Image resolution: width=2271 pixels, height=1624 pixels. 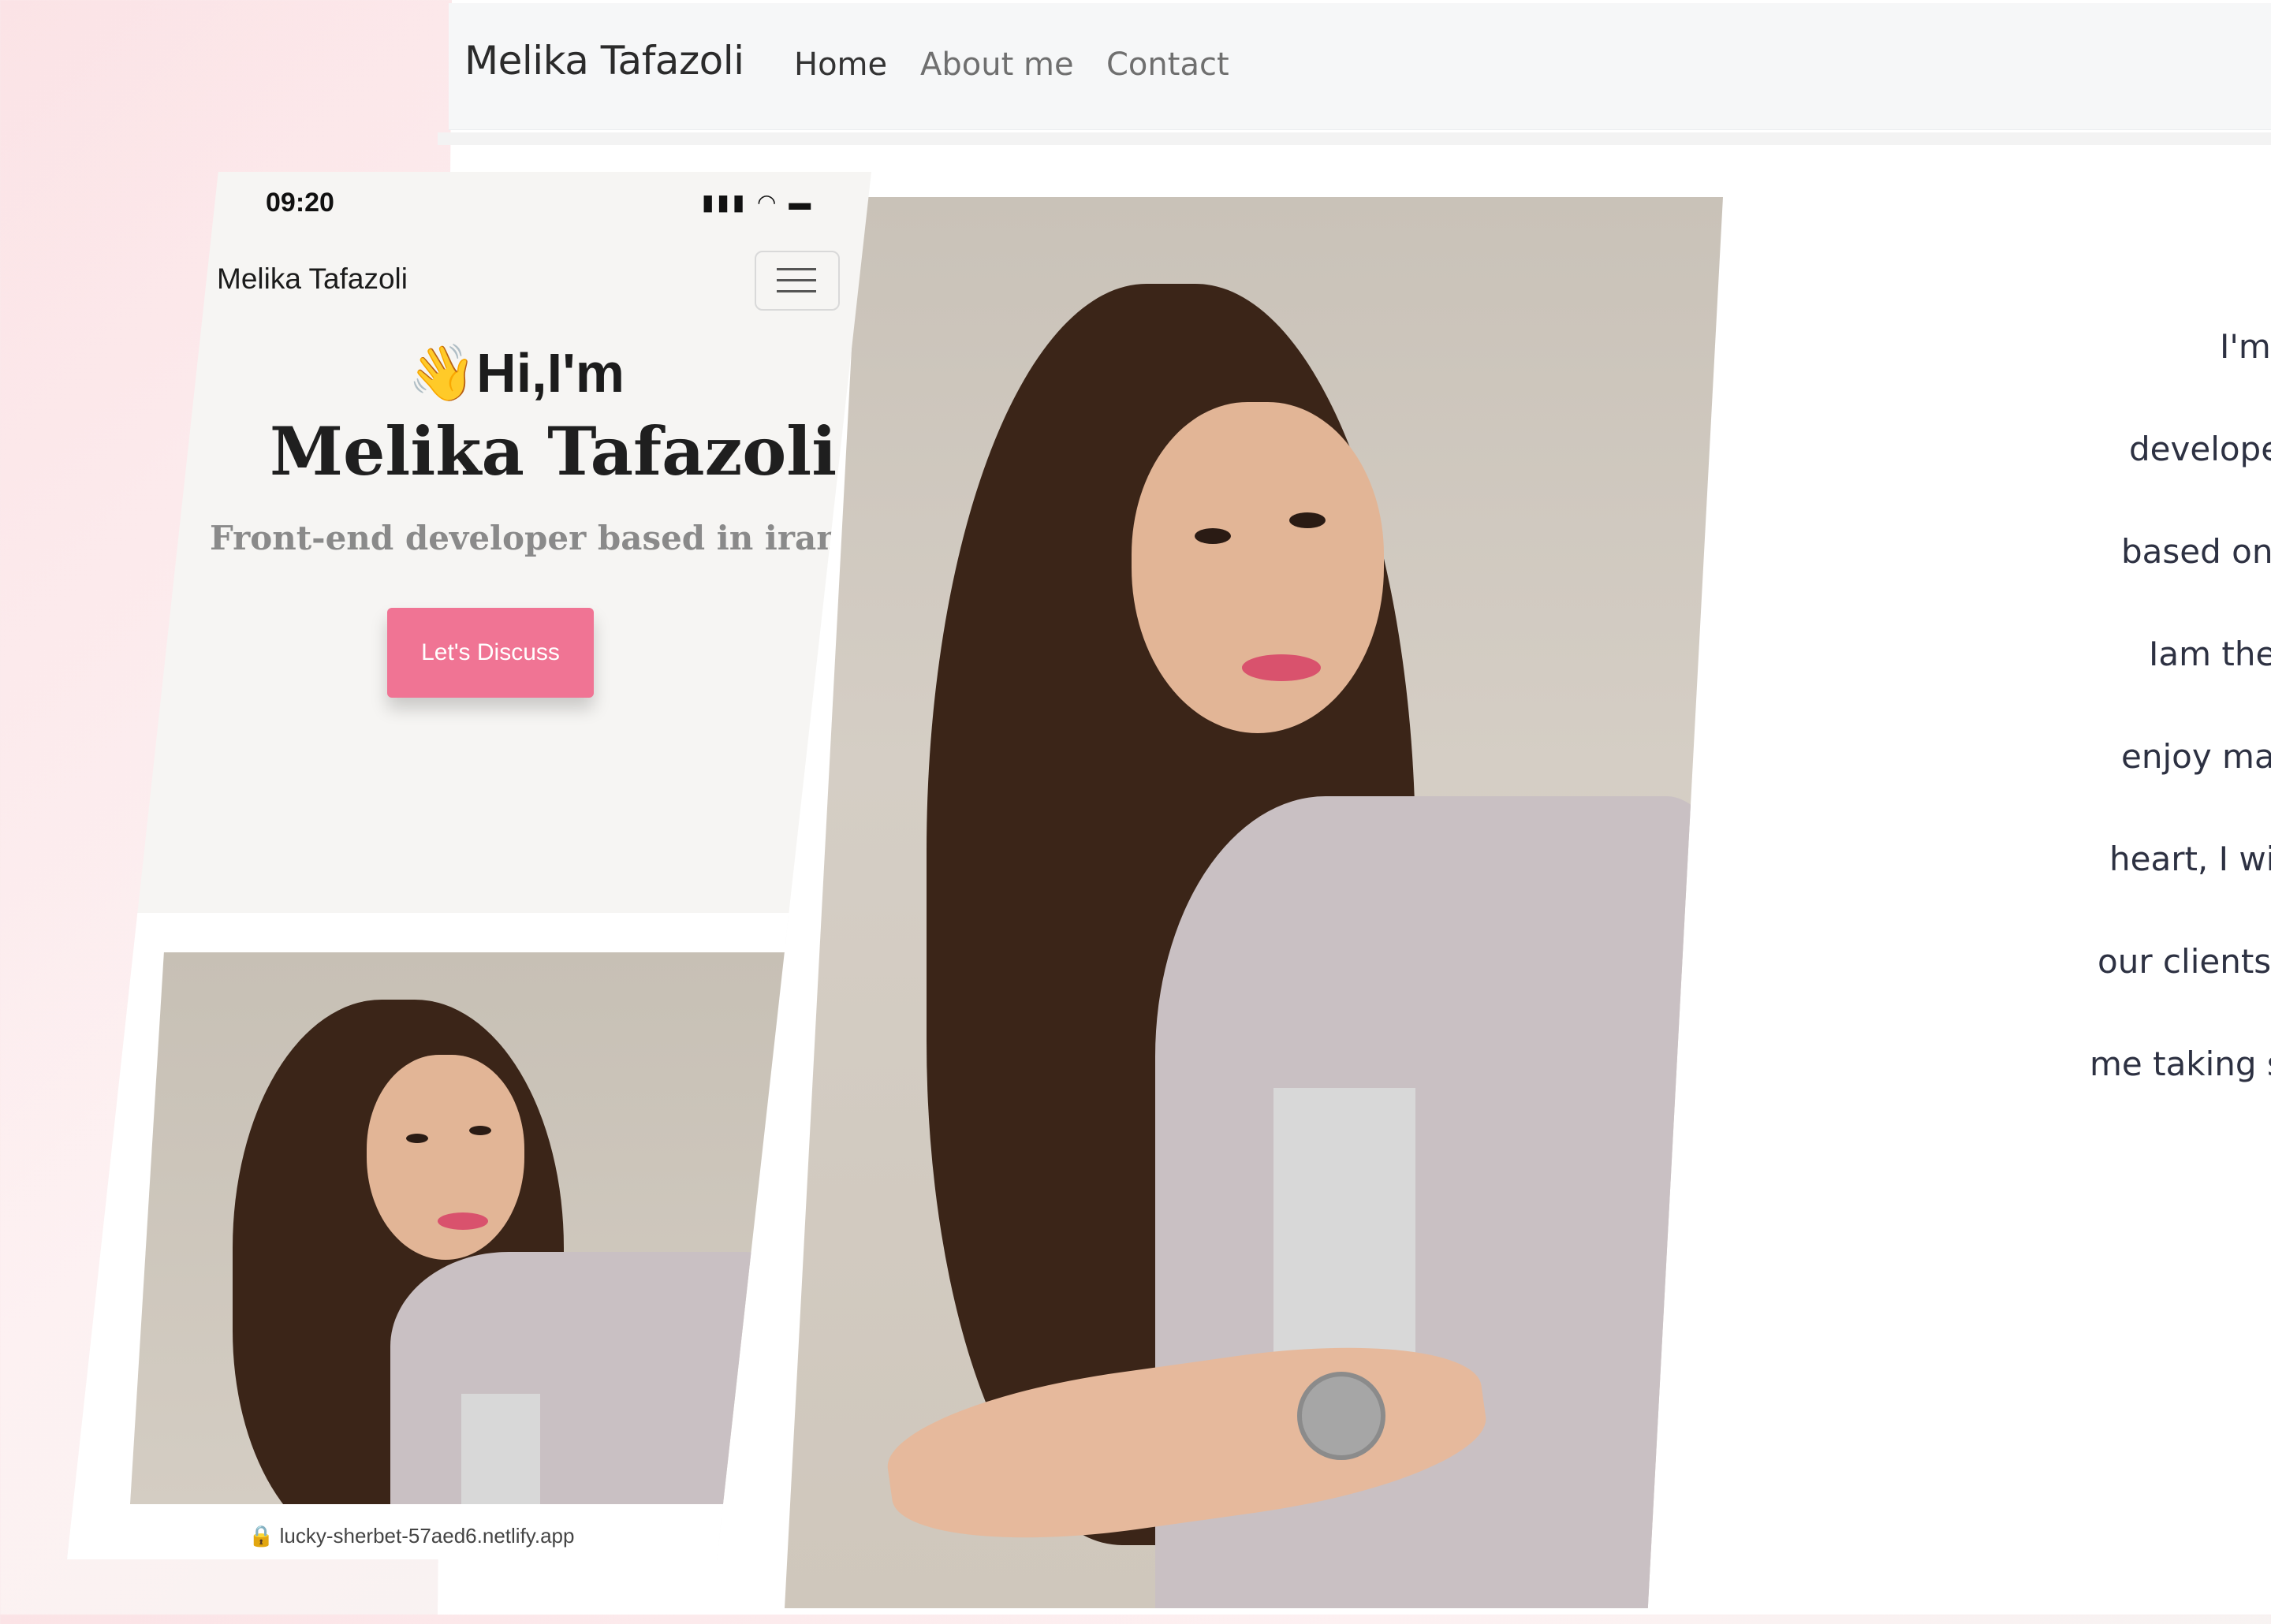 What do you see at coordinates (1354, 138) in the screenshot?
I see `desktop-divider` at bounding box center [1354, 138].